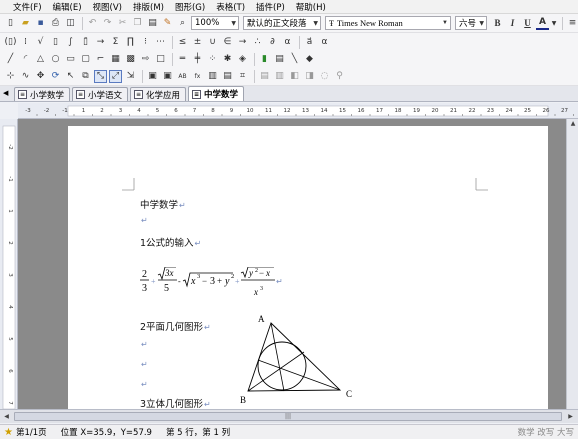  Describe the element at coordinates (10, 59) in the screenshot. I see `line-icon: ╱` at that location.